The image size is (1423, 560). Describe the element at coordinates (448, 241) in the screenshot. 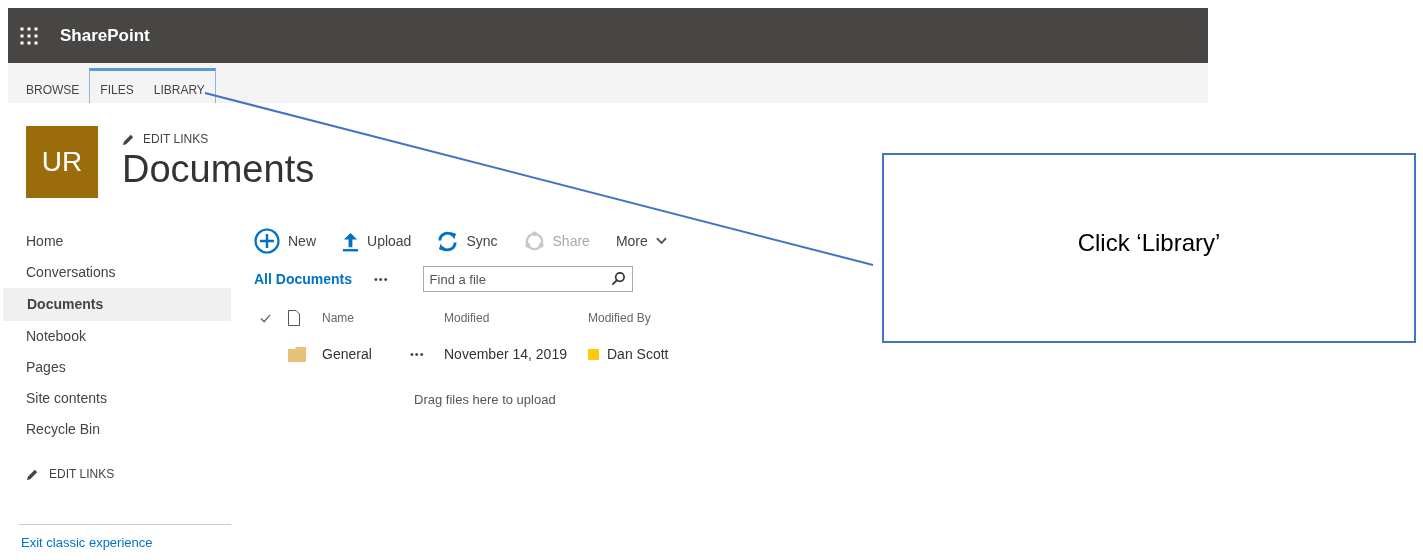

I see `sync-icon` at that location.